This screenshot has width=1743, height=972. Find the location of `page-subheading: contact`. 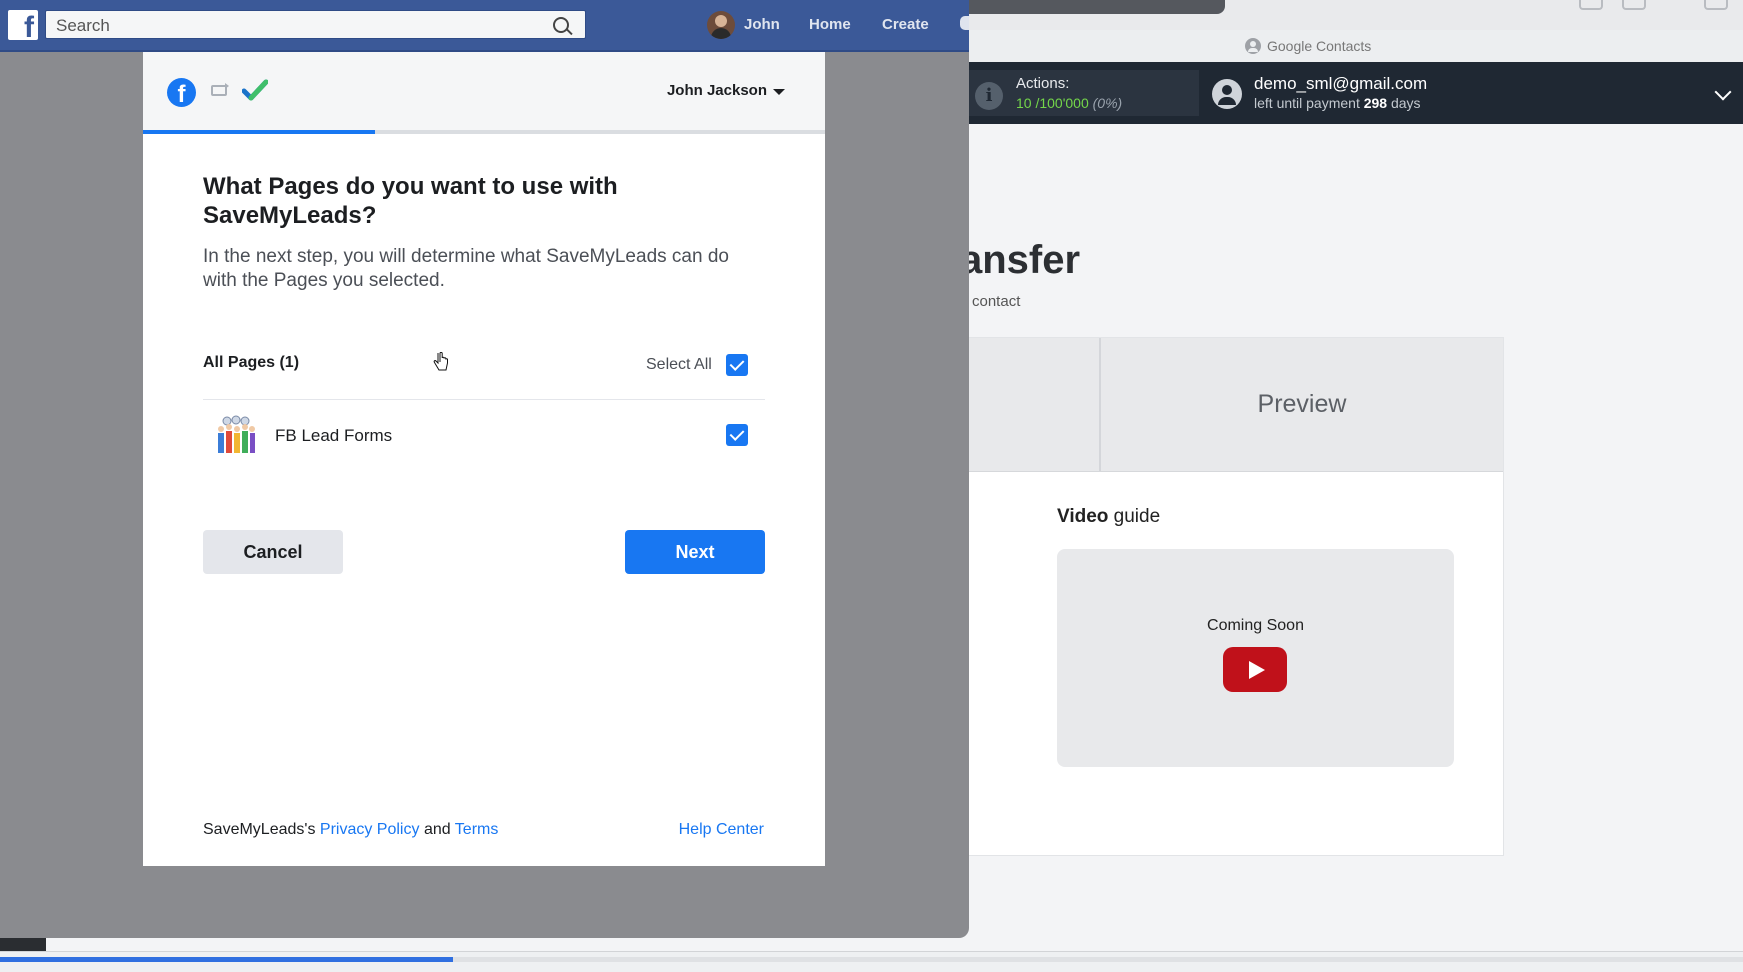

page-subheading: contact is located at coordinates (996, 301).